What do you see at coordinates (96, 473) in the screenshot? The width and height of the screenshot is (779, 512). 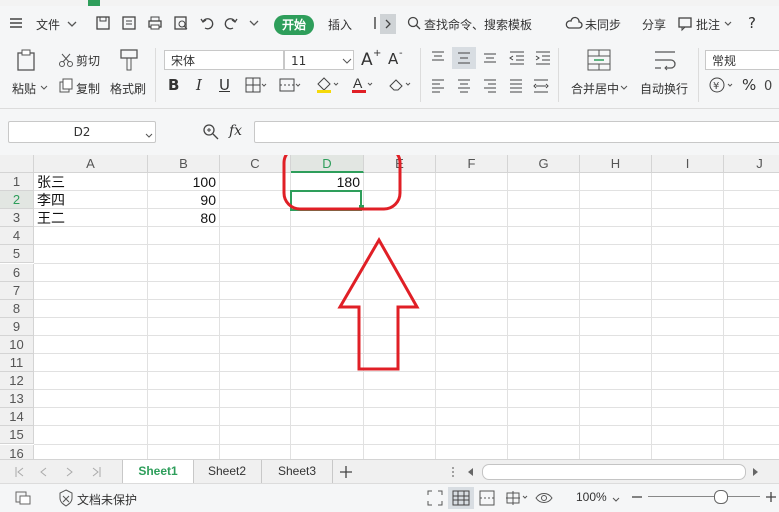 I see `last-sheet-icon` at bounding box center [96, 473].